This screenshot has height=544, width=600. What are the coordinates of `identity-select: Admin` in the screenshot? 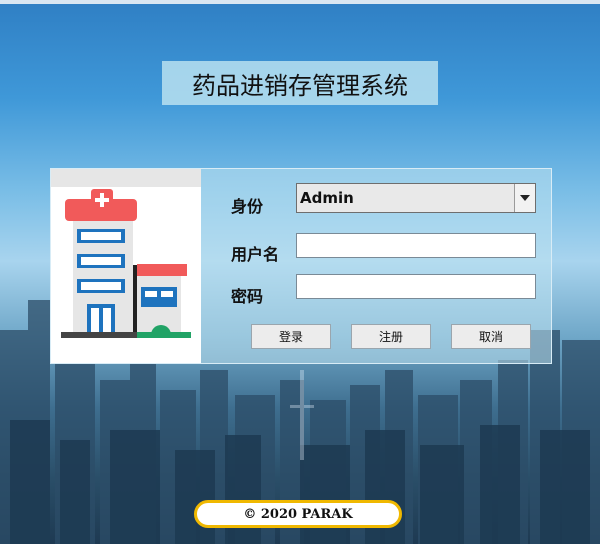 It's located at (416, 198).